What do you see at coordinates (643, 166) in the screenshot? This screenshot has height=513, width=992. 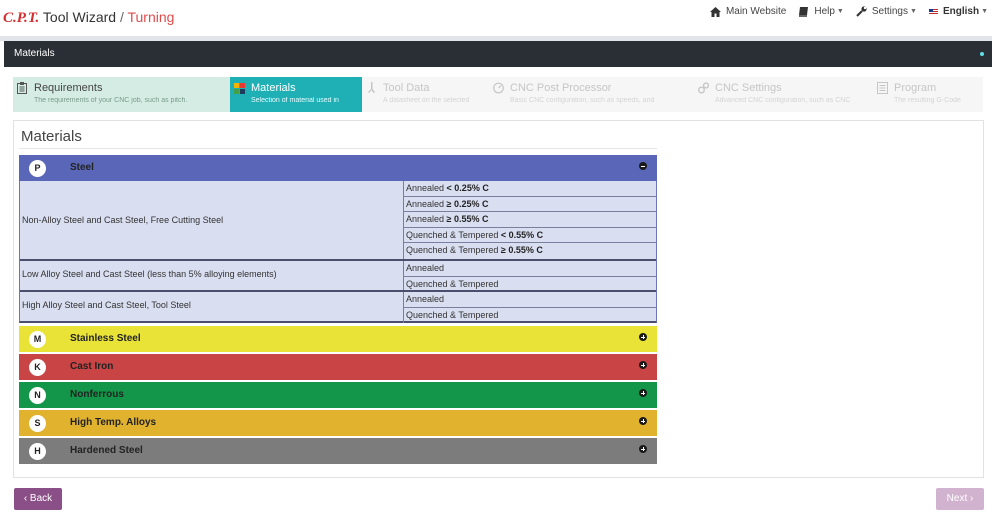 I see `collapse-icon` at bounding box center [643, 166].